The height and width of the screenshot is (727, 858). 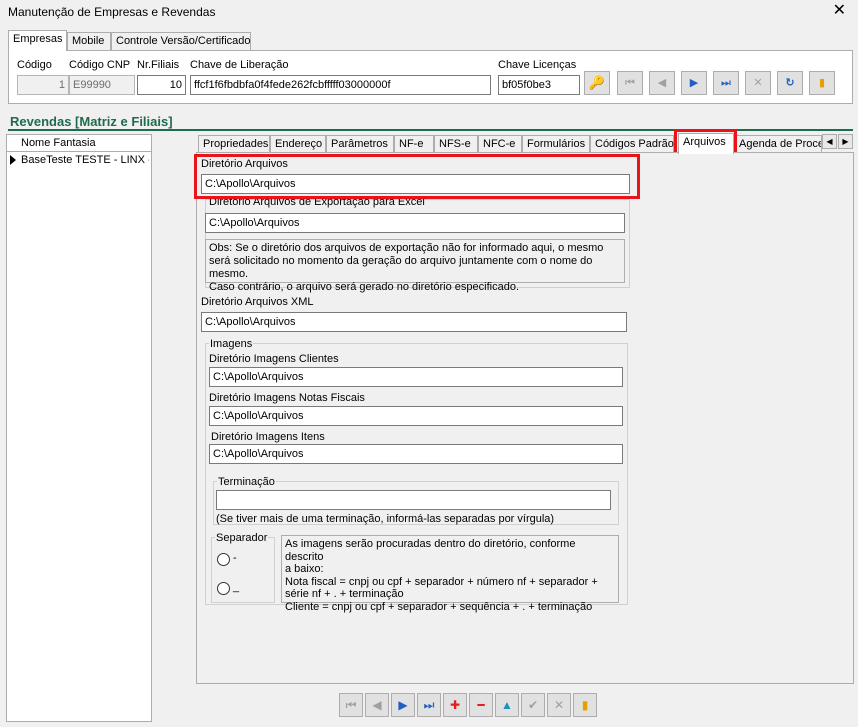 What do you see at coordinates (790, 83) in the screenshot?
I see `refresh-button: ↻` at bounding box center [790, 83].